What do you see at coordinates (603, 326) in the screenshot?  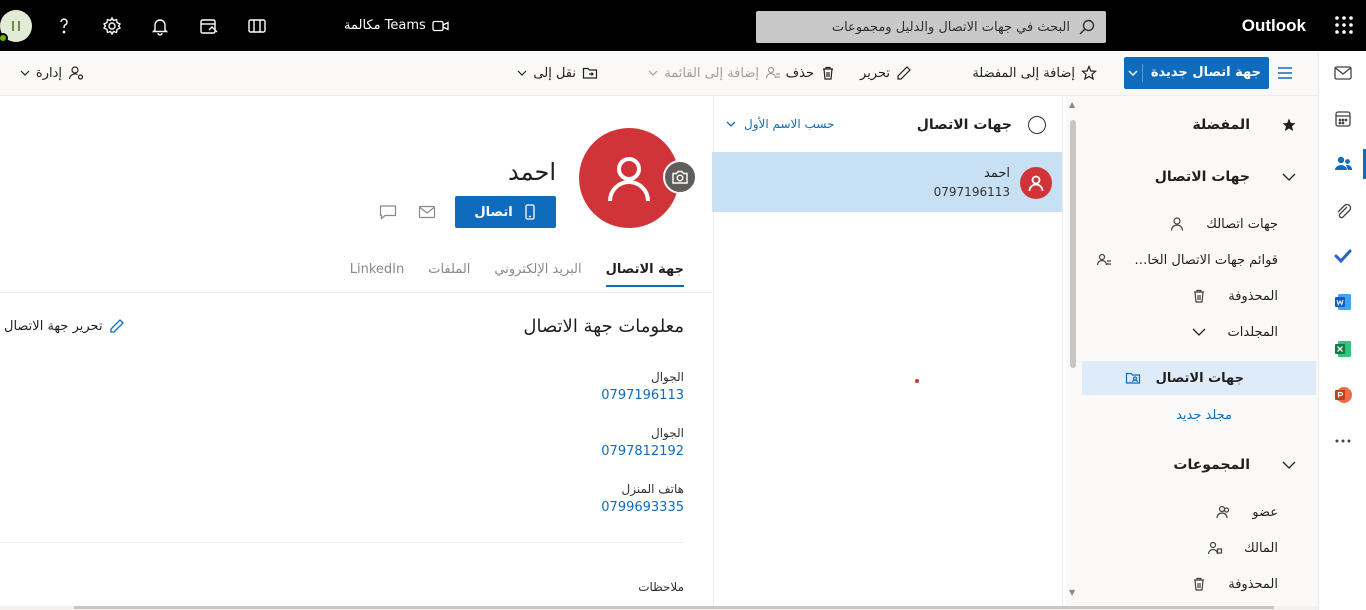 I see `section-title: معلومات جهة الاتصال` at bounding box center [603, 326].